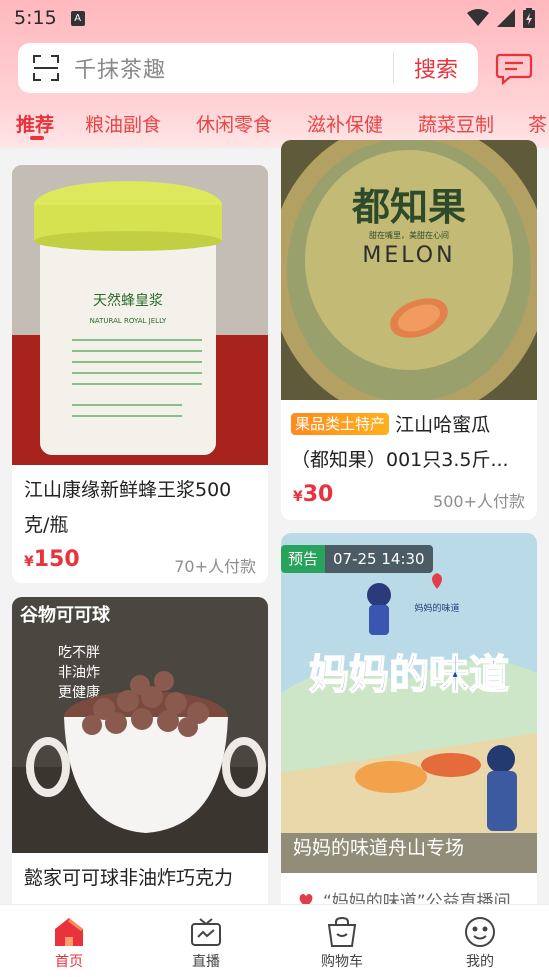  I want to click on product-image-brand: 都知果, so click(408, 207).